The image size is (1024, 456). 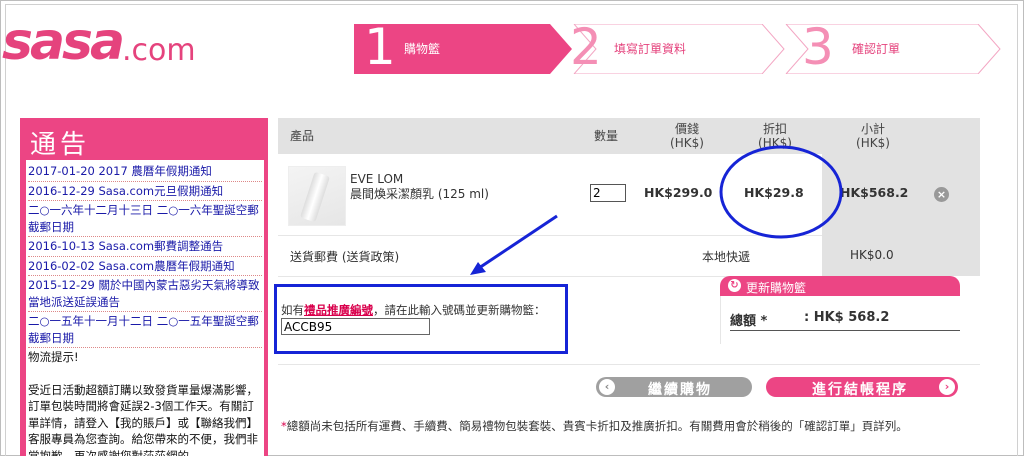 I want to click on checkout-label: 進行結帳程序, so click(x=860, y=390).